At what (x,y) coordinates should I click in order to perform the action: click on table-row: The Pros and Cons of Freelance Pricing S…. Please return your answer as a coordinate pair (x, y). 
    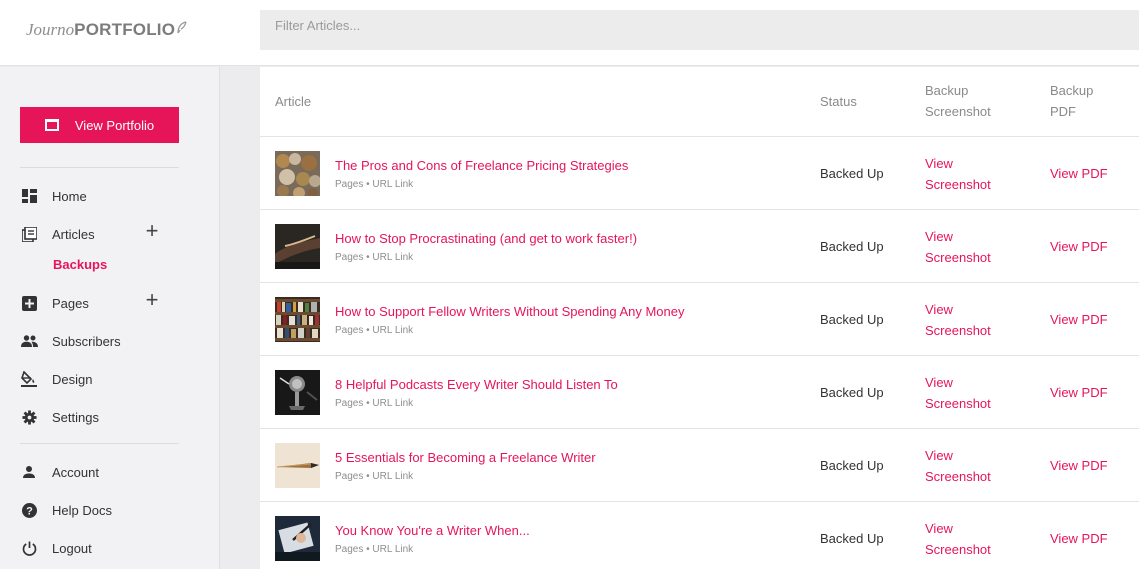
    Looking at the image, I should click on (699, 173).